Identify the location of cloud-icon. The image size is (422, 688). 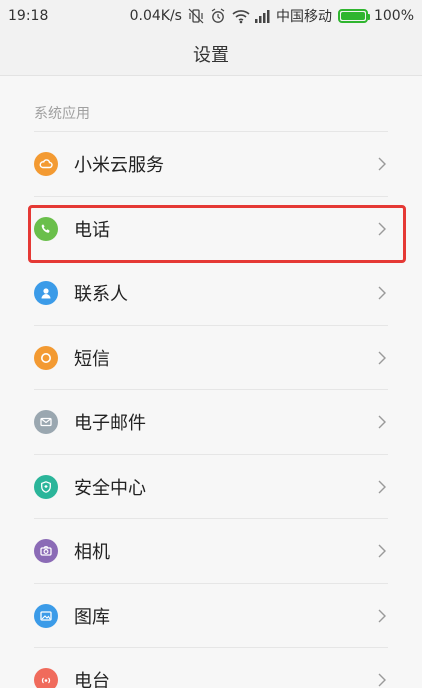
(46, 164).